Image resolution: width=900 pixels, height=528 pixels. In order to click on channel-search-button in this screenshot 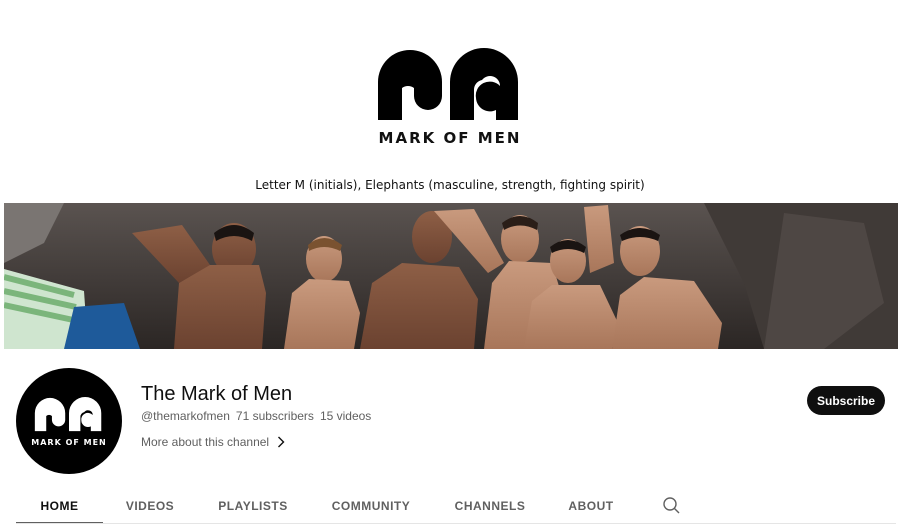, I will do `click(672, 506)`.